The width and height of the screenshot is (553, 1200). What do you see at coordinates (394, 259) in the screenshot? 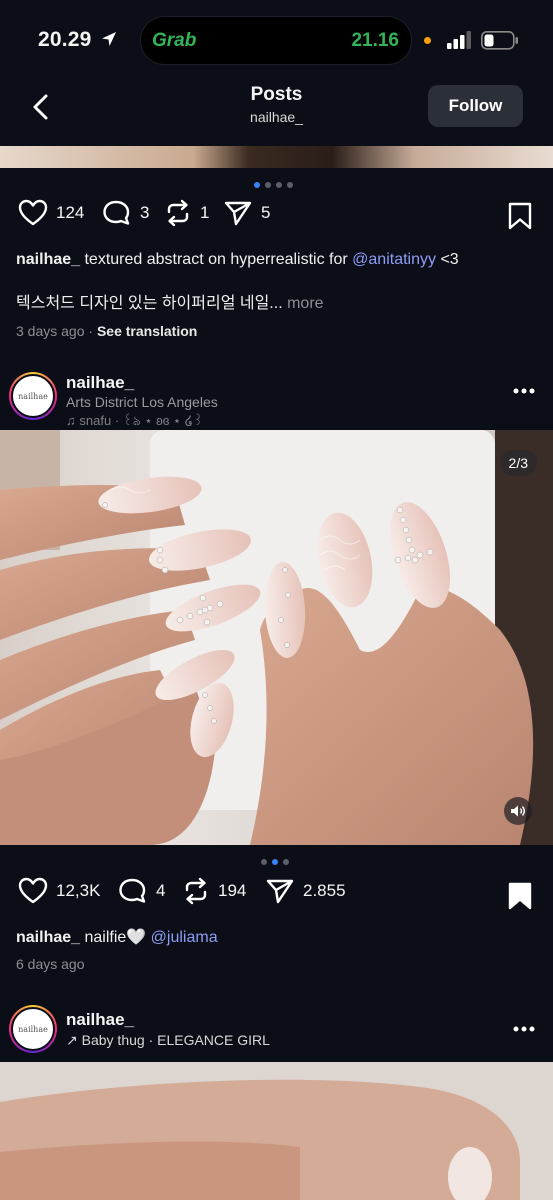
I see `caption-mention: @anitatinyy` at bounding box center [394, 259].